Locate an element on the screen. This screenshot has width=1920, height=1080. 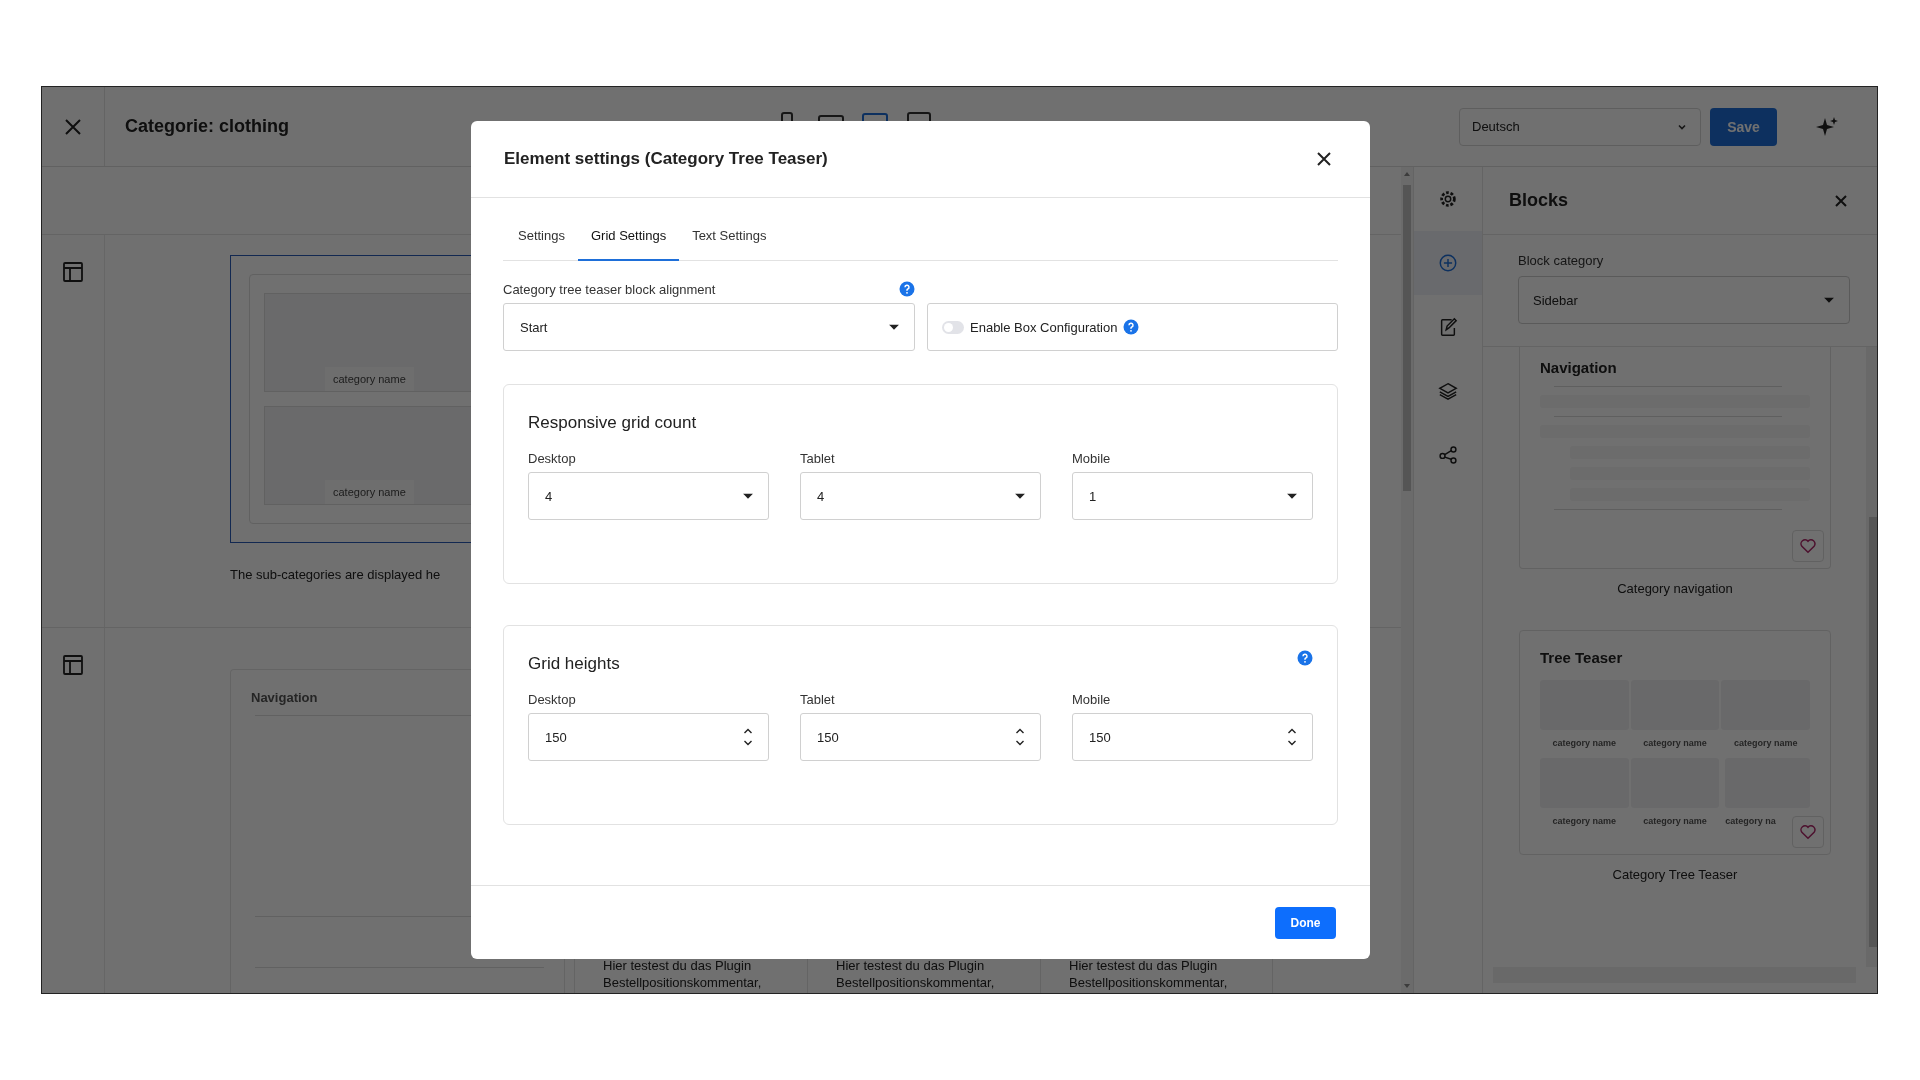
gear-icon is located at coordinates (1448, 199).